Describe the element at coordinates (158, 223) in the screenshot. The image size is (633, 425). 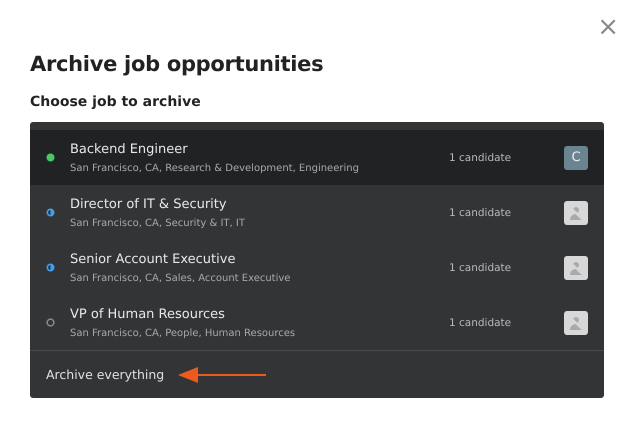
I see `job-details: San Francisco, CA, Security & IT, IT` at that location.